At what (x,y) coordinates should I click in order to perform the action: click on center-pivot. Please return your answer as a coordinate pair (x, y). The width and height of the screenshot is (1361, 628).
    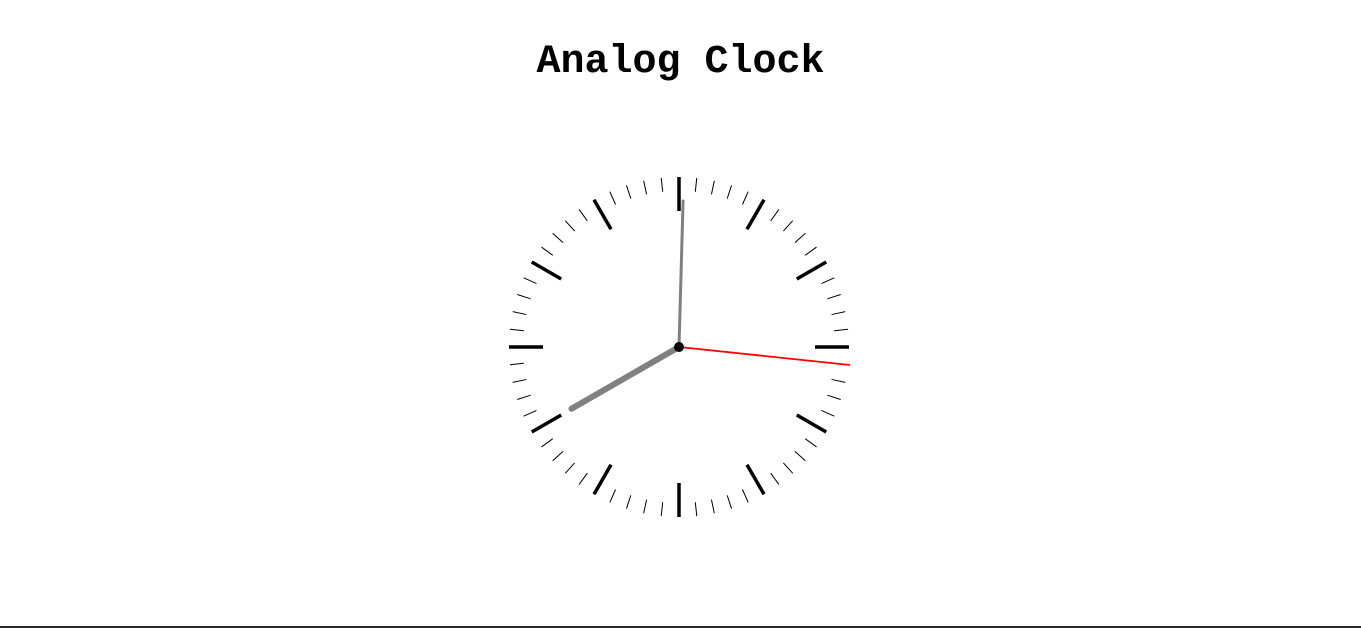
    Looking at the image, I should click on (679, 347).